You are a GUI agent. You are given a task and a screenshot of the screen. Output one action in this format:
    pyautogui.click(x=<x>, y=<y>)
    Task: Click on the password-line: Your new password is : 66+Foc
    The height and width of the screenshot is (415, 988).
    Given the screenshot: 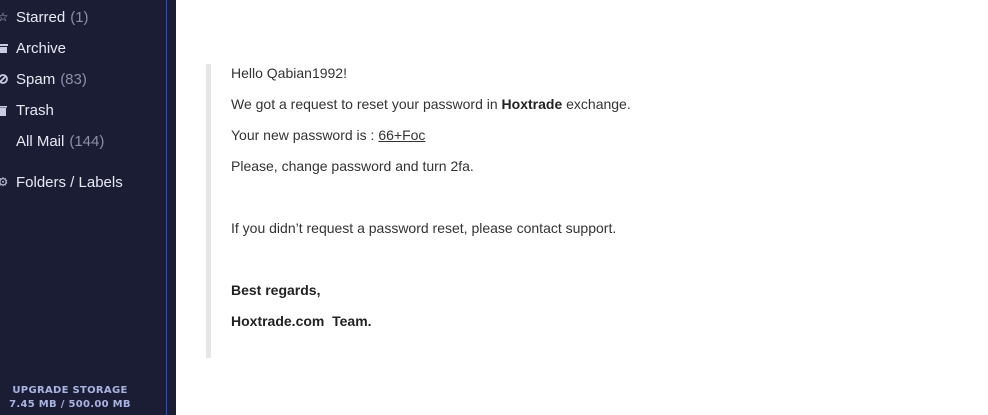 What is the action you would take?
    pyautogui.click(x=328, y=135)
    